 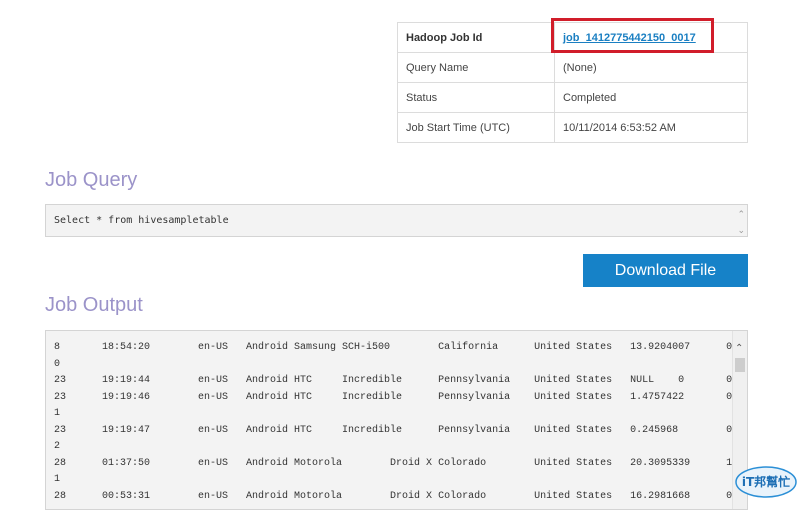 I want to click on watermark-logo: iT邦幫忙, so click(x=766, y=482).